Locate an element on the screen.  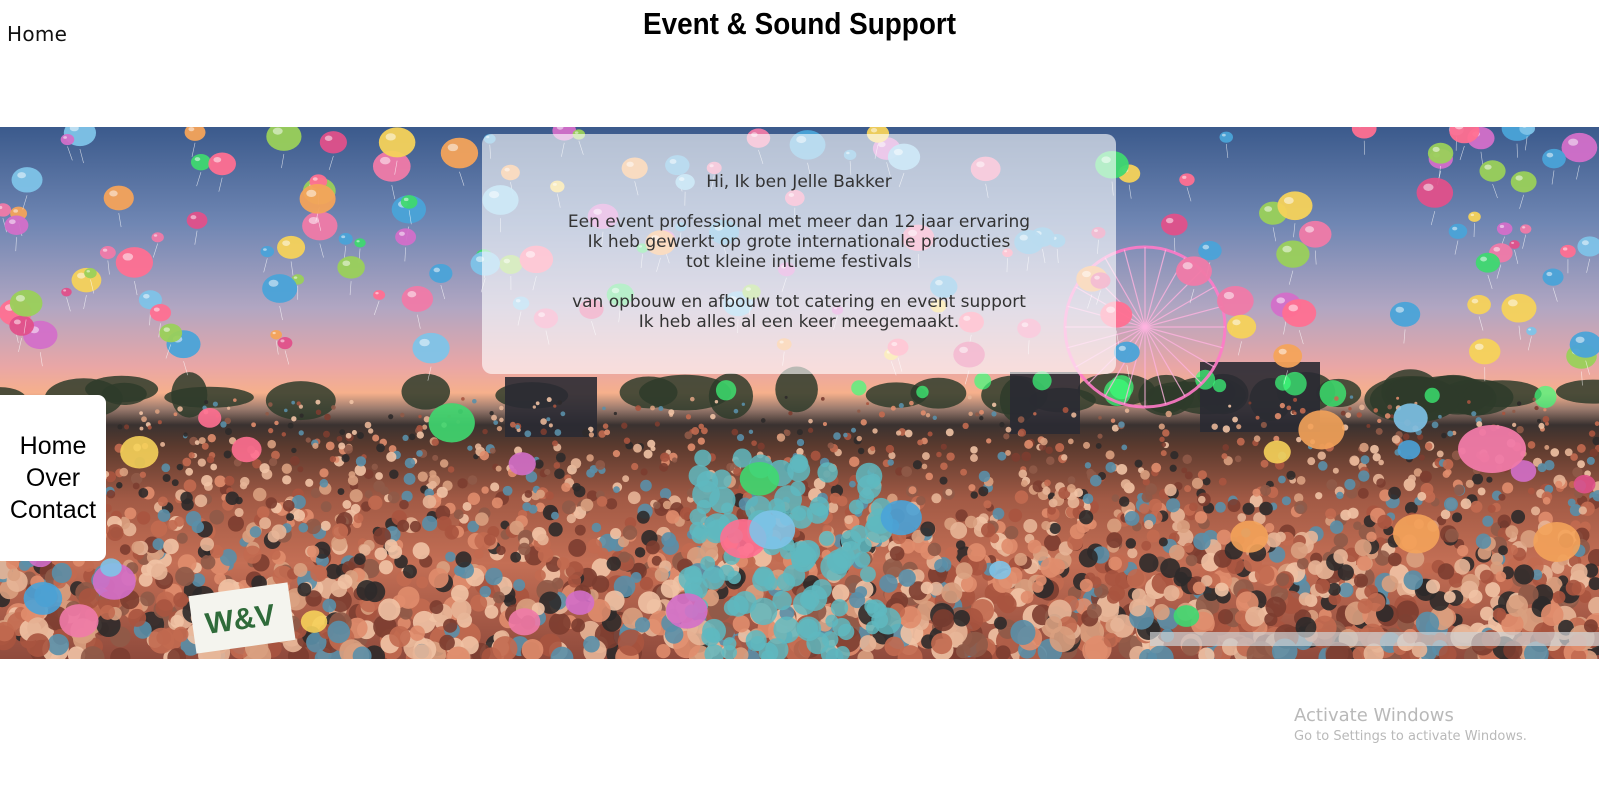
intro-greeting: Hi, Ik ben Jelle Bakker is located at coordinates (799, 182).